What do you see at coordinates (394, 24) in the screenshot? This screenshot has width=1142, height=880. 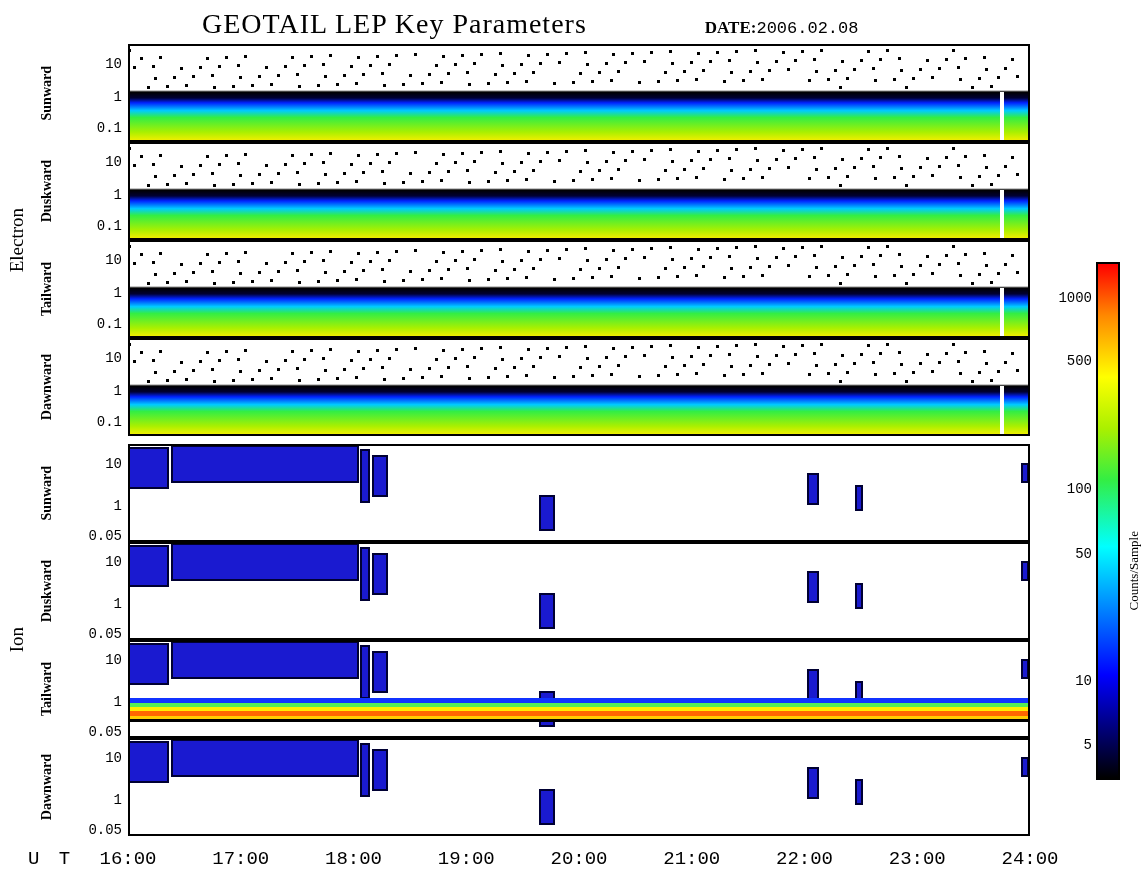 I see `chart-title: GEOTAIL LEP Key Parameters` at bounding box center [394, 24].